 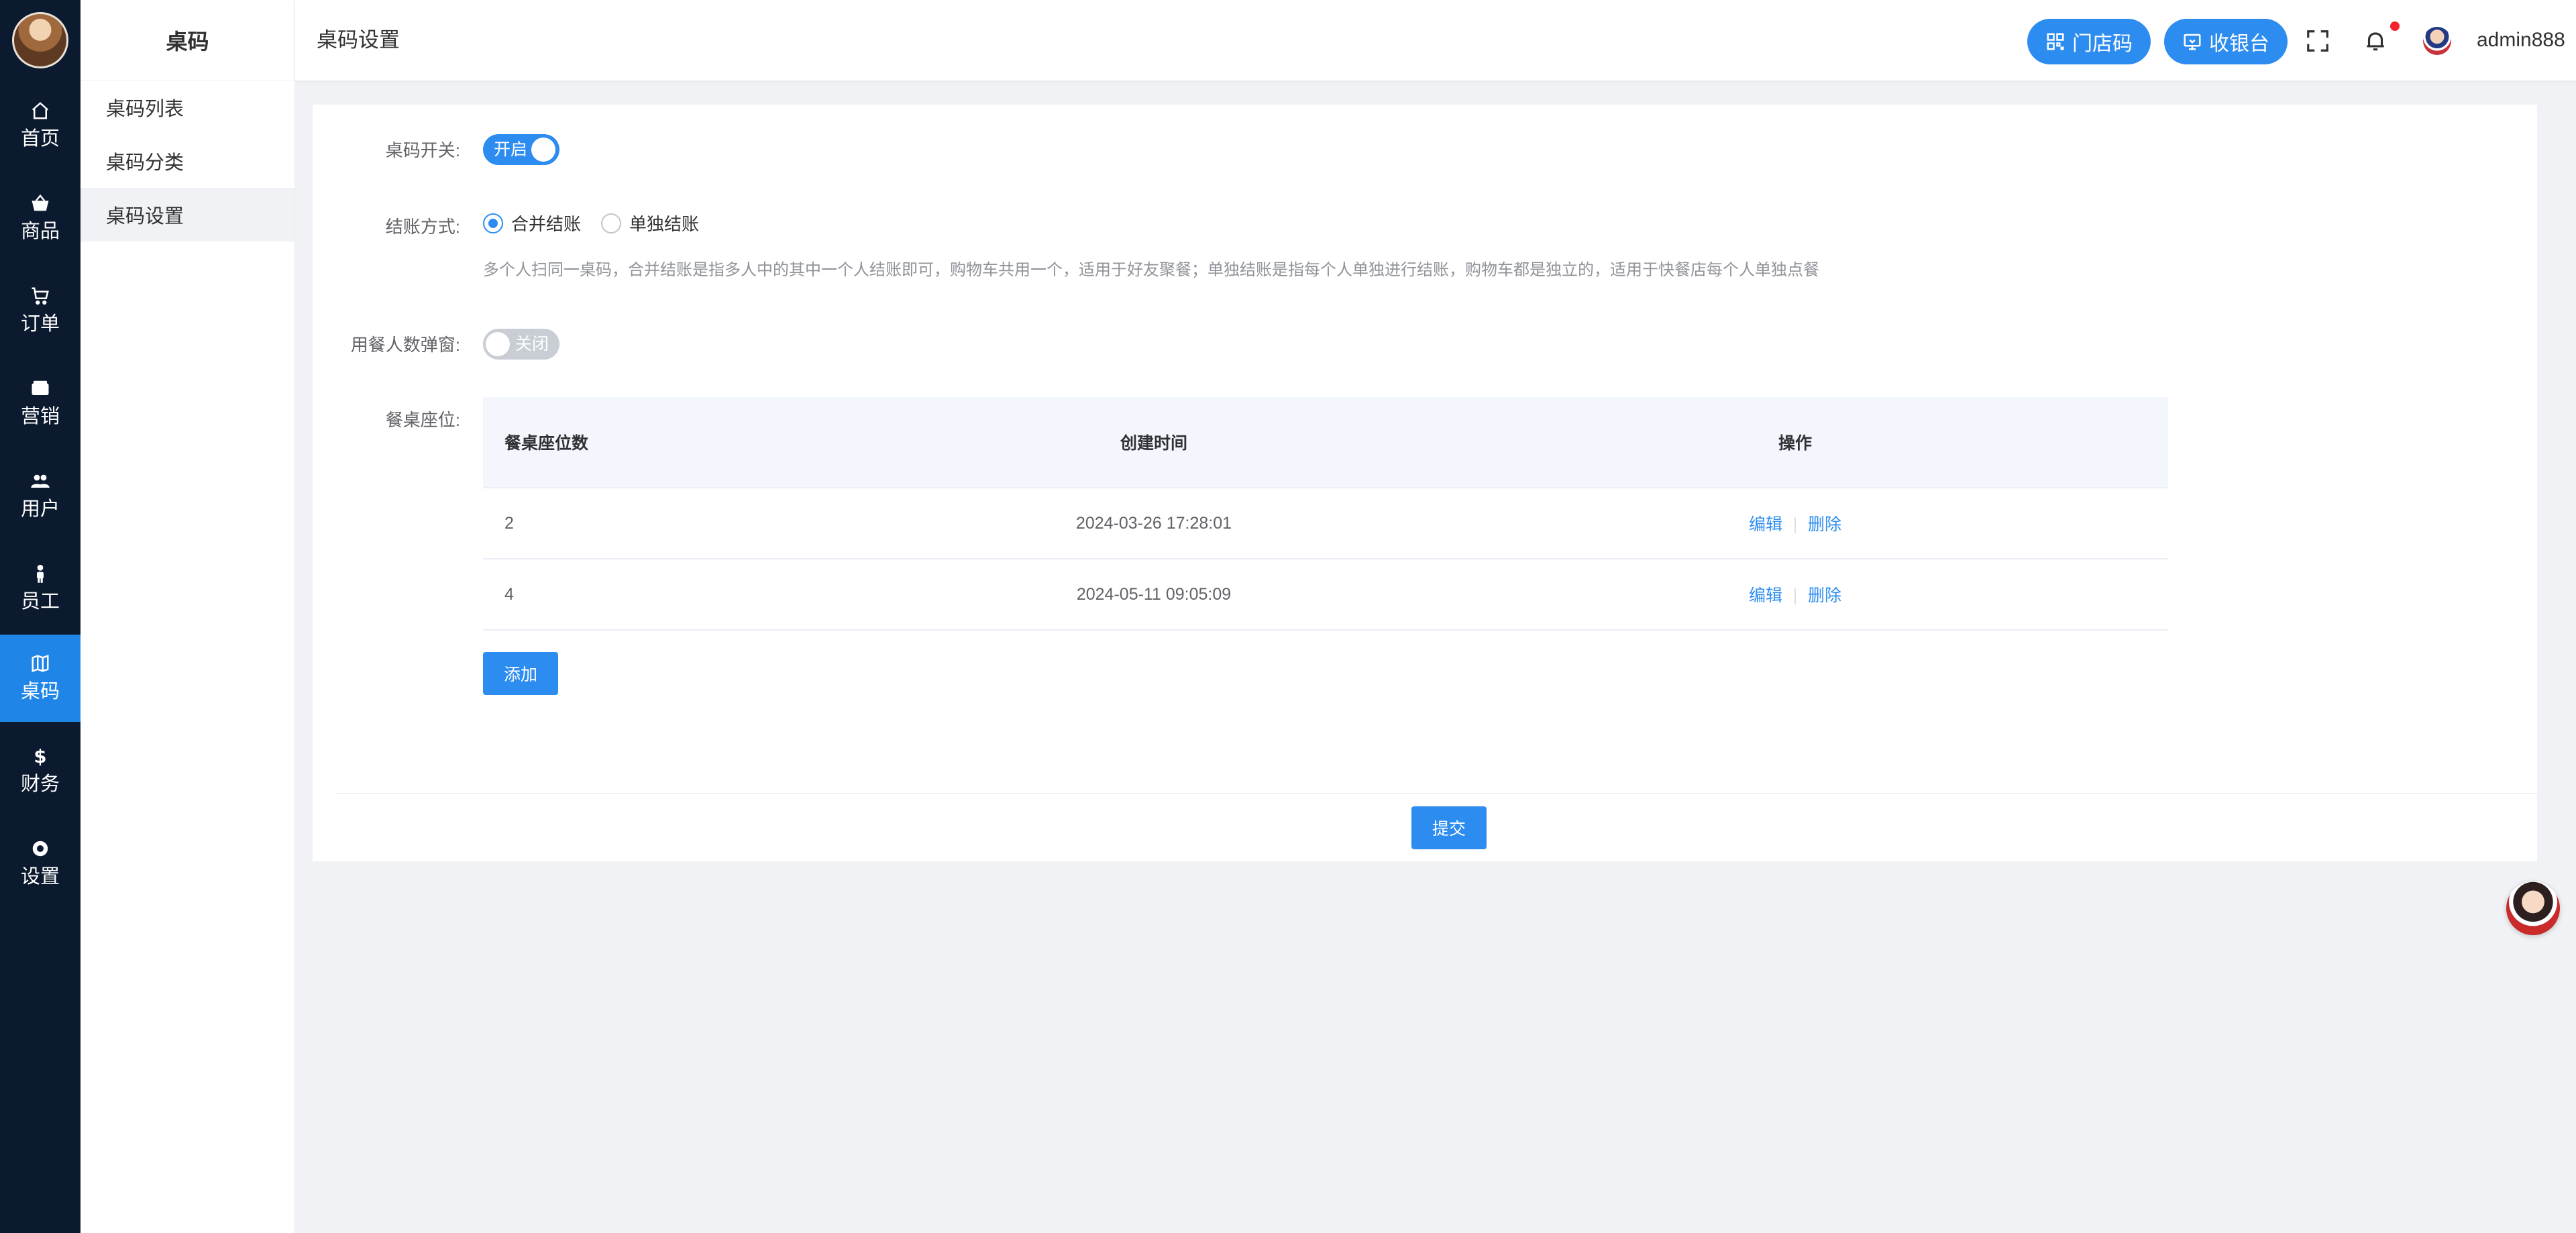 What do you see at coordinates (40, 218) in the screenshot?
I see `nav-products: 商品` at bounding box center [40, 218].